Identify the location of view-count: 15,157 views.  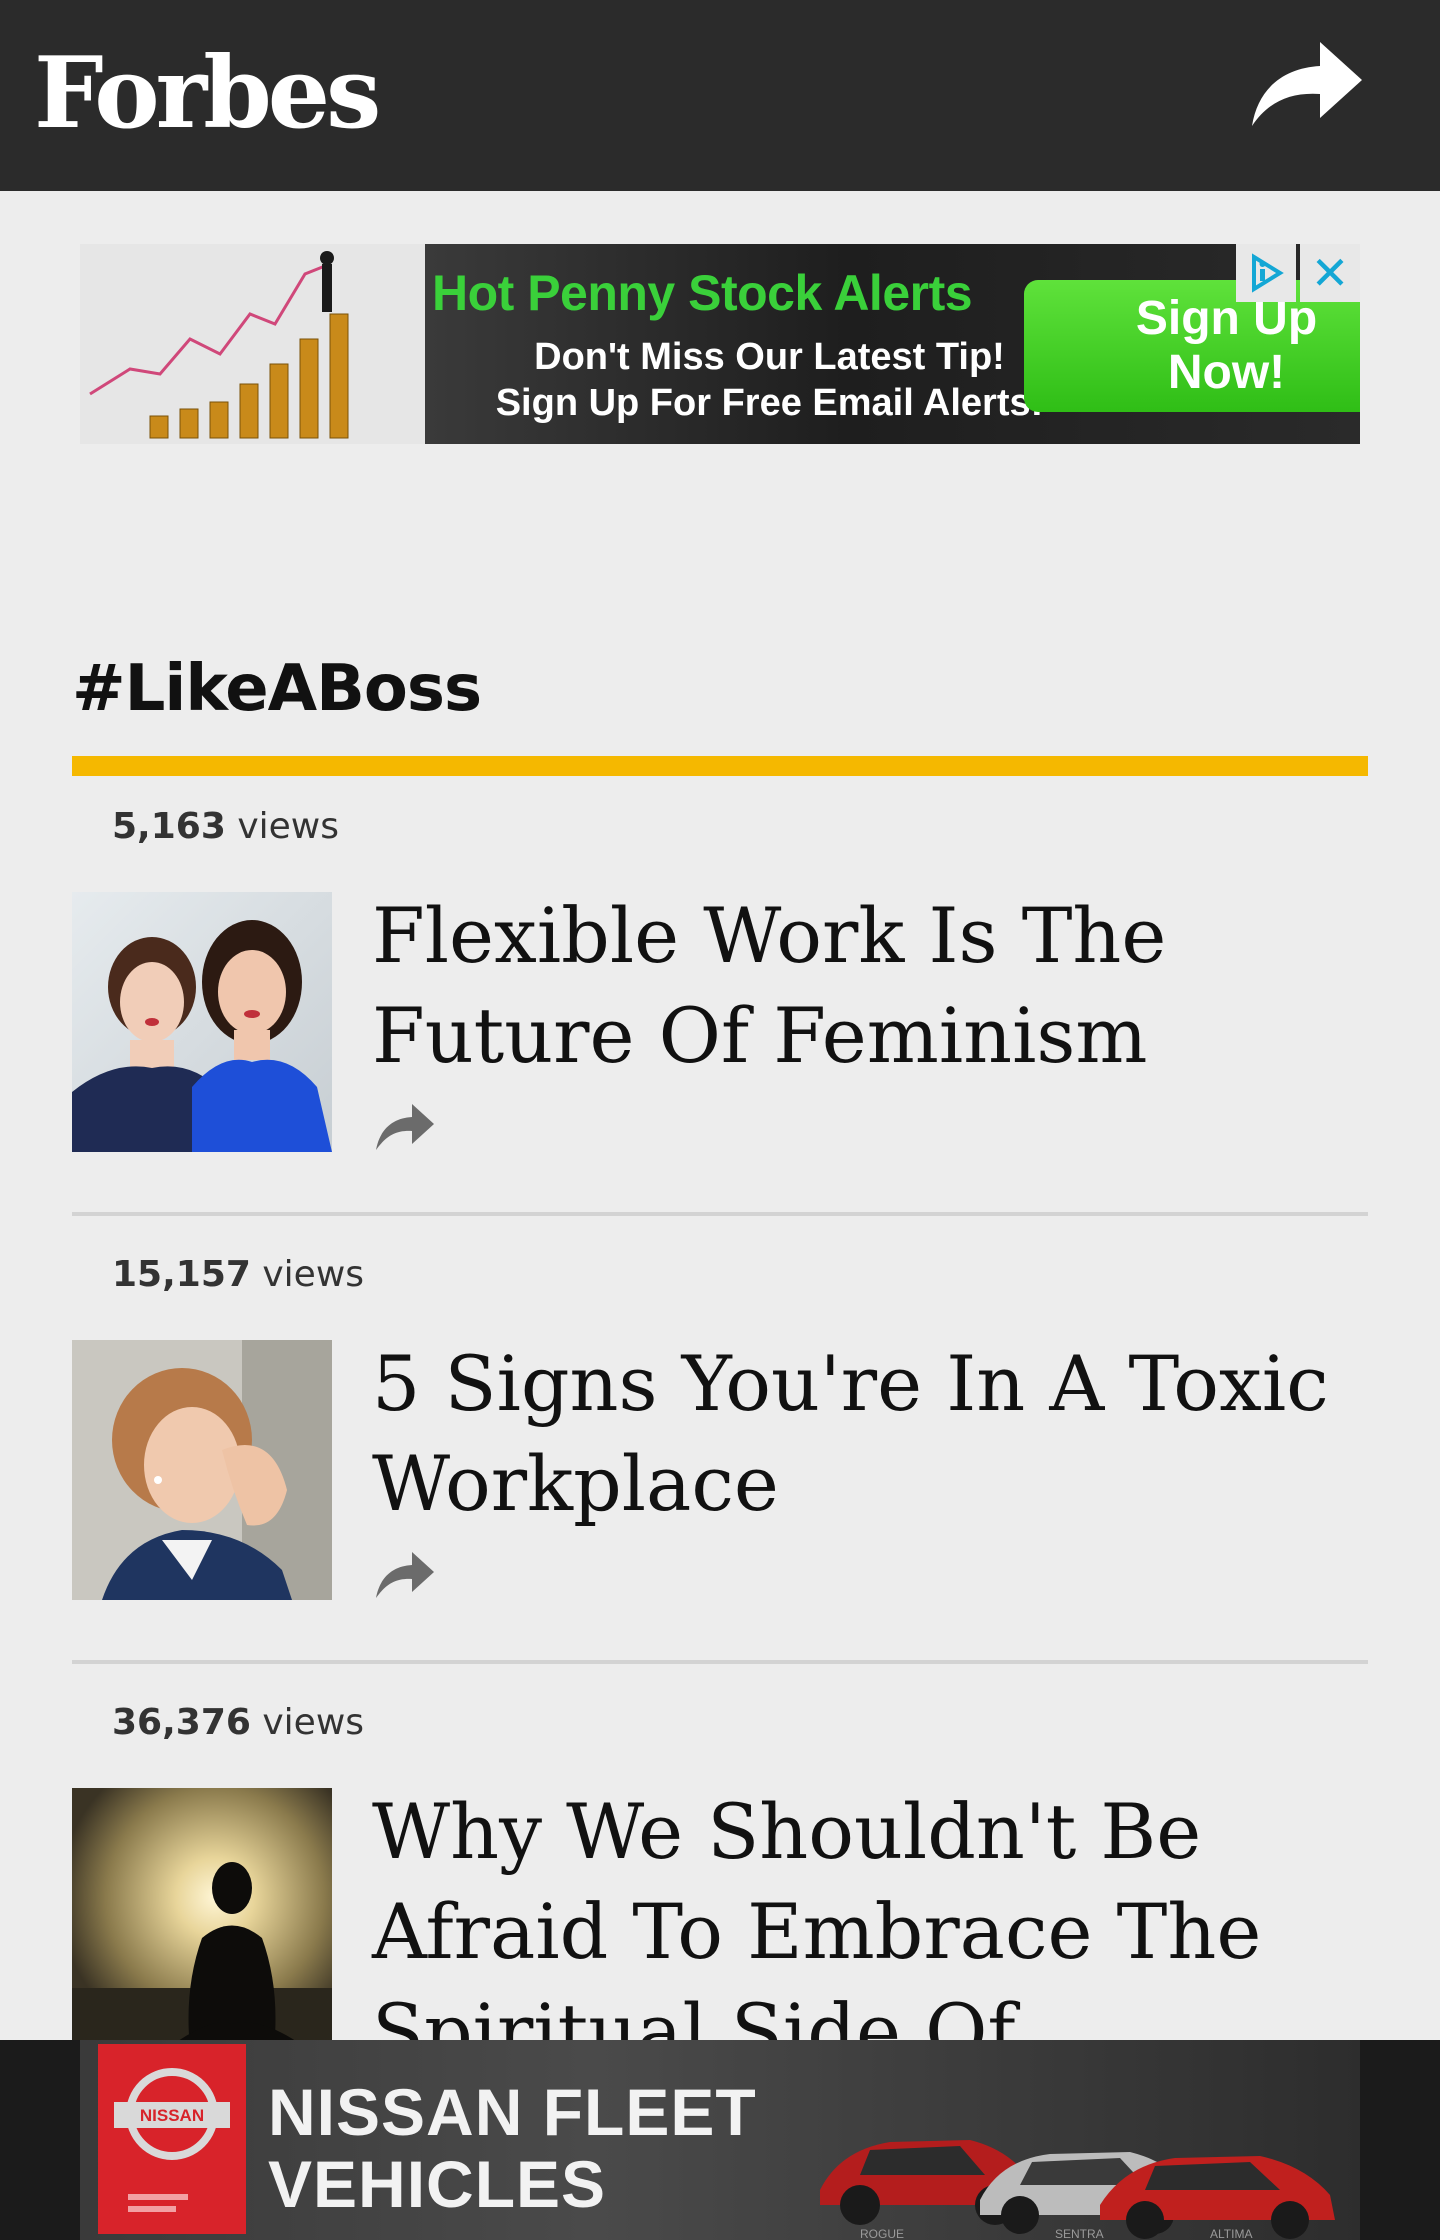
(238, 1274).